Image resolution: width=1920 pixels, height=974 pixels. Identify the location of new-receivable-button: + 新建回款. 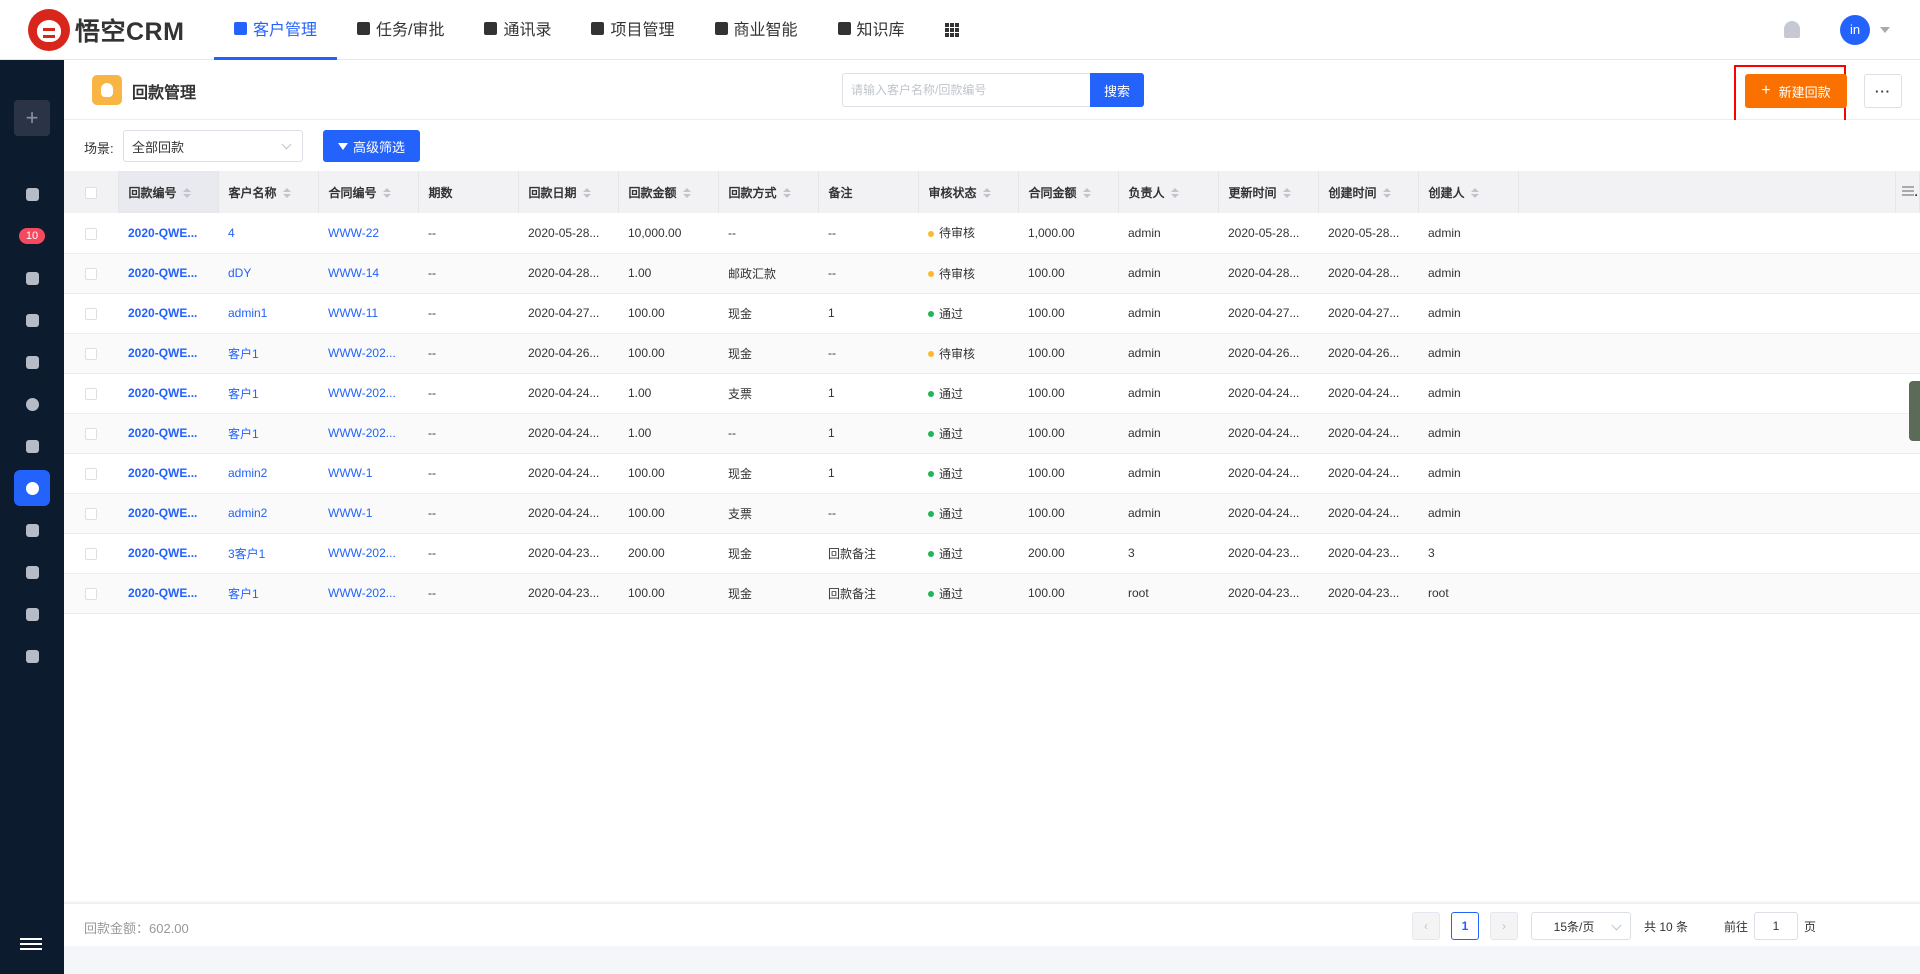
(1796, 91).